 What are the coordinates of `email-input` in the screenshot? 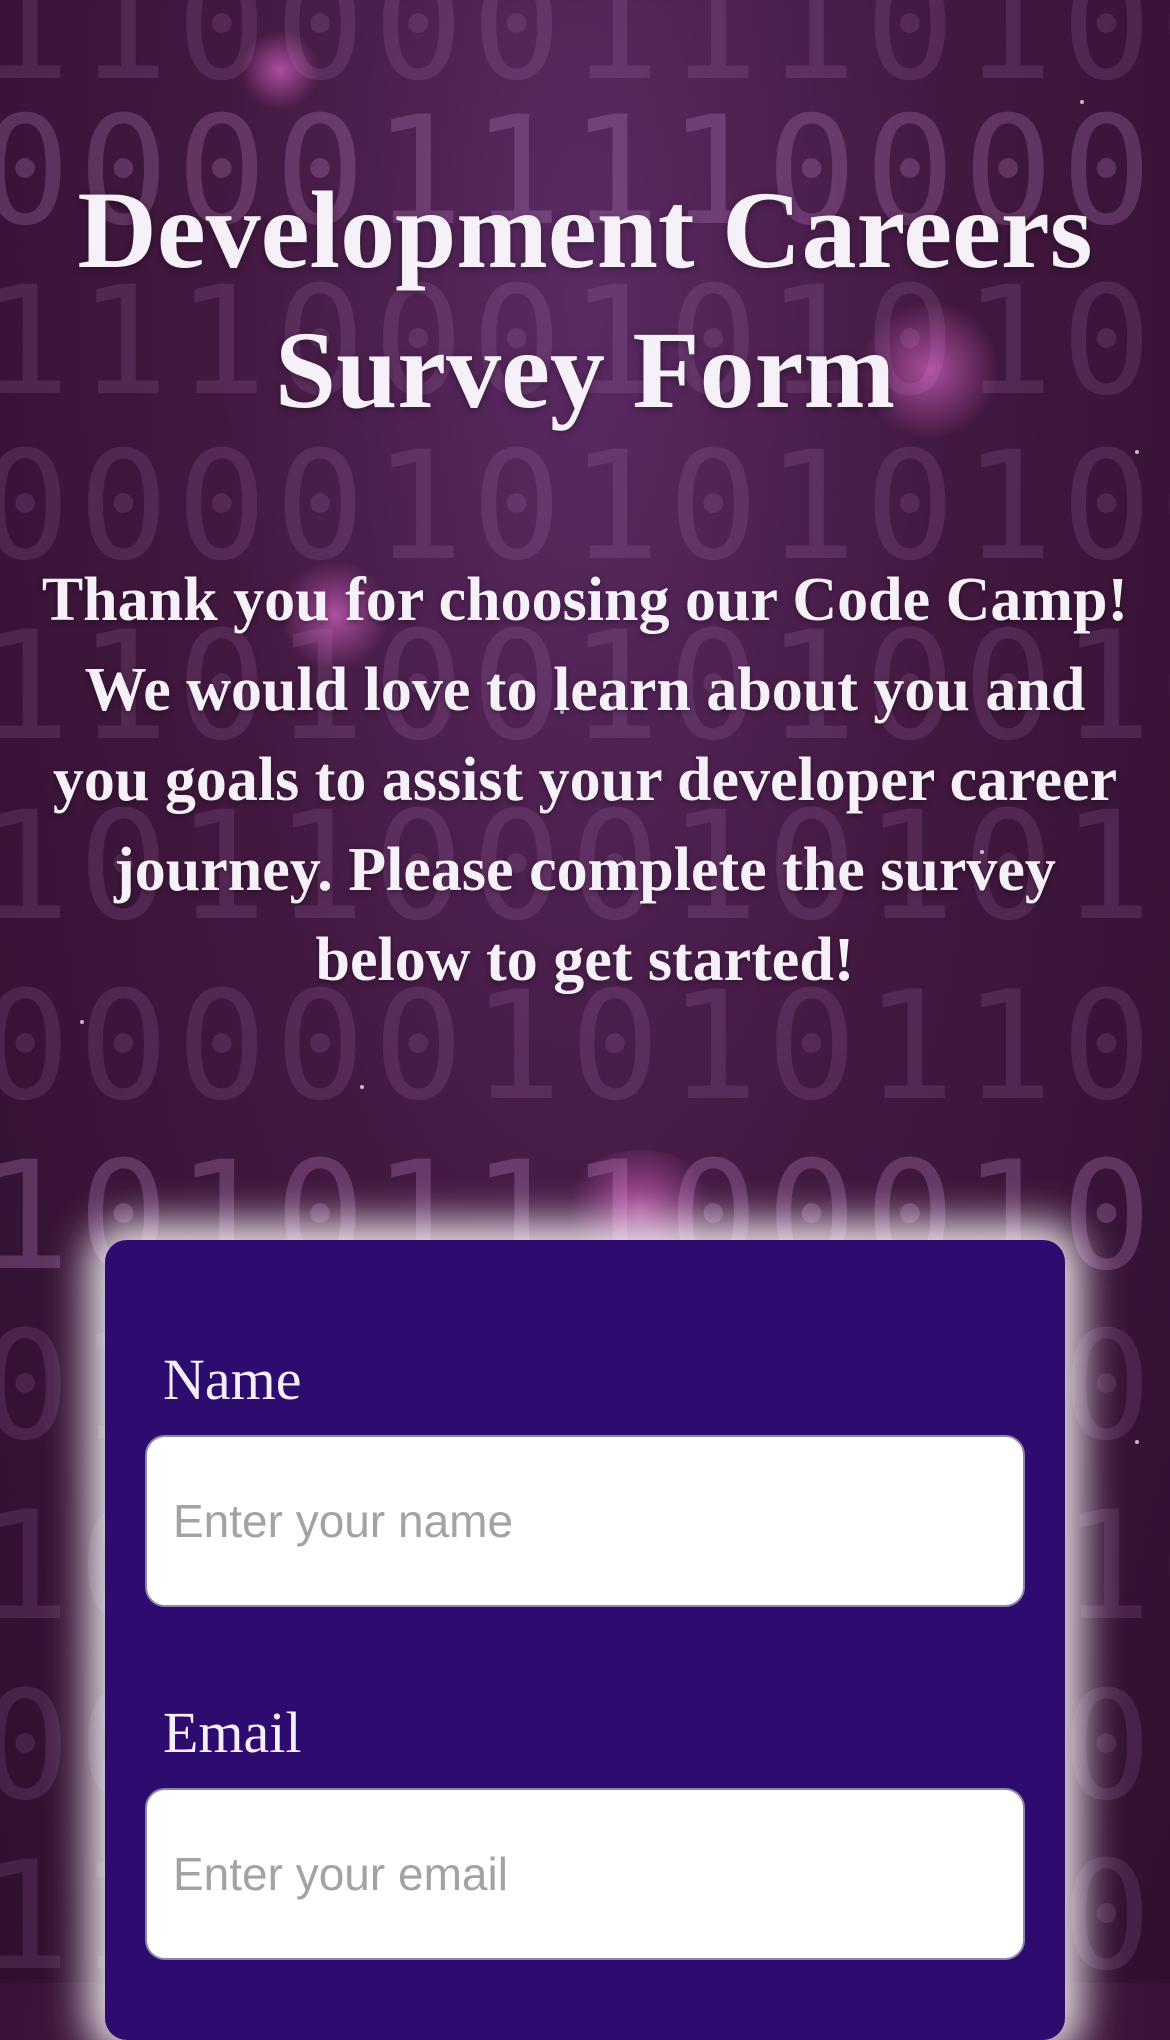 It's located at (585, 1874).